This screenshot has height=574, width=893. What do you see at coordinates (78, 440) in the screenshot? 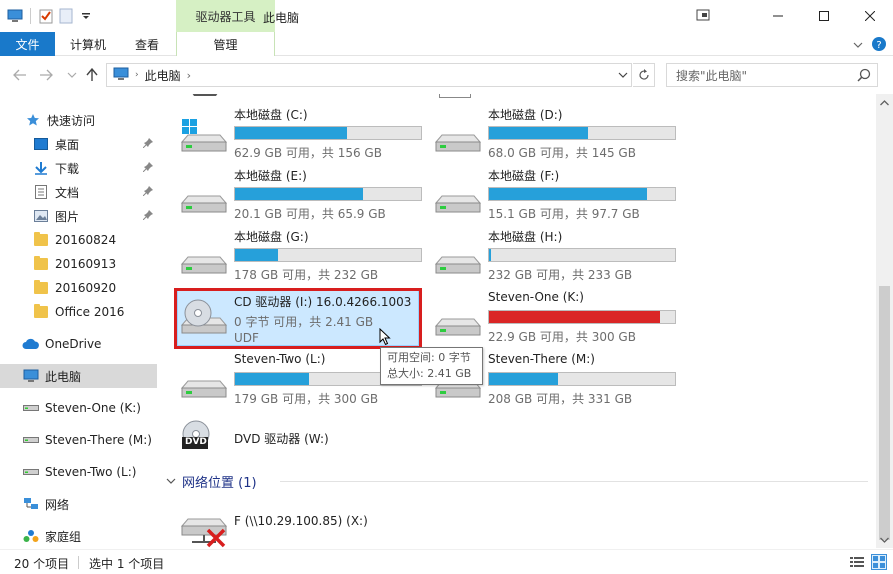
I see `sidebar-item-steven-there: Steven-There (M:)` at bounding box center [78, 440].